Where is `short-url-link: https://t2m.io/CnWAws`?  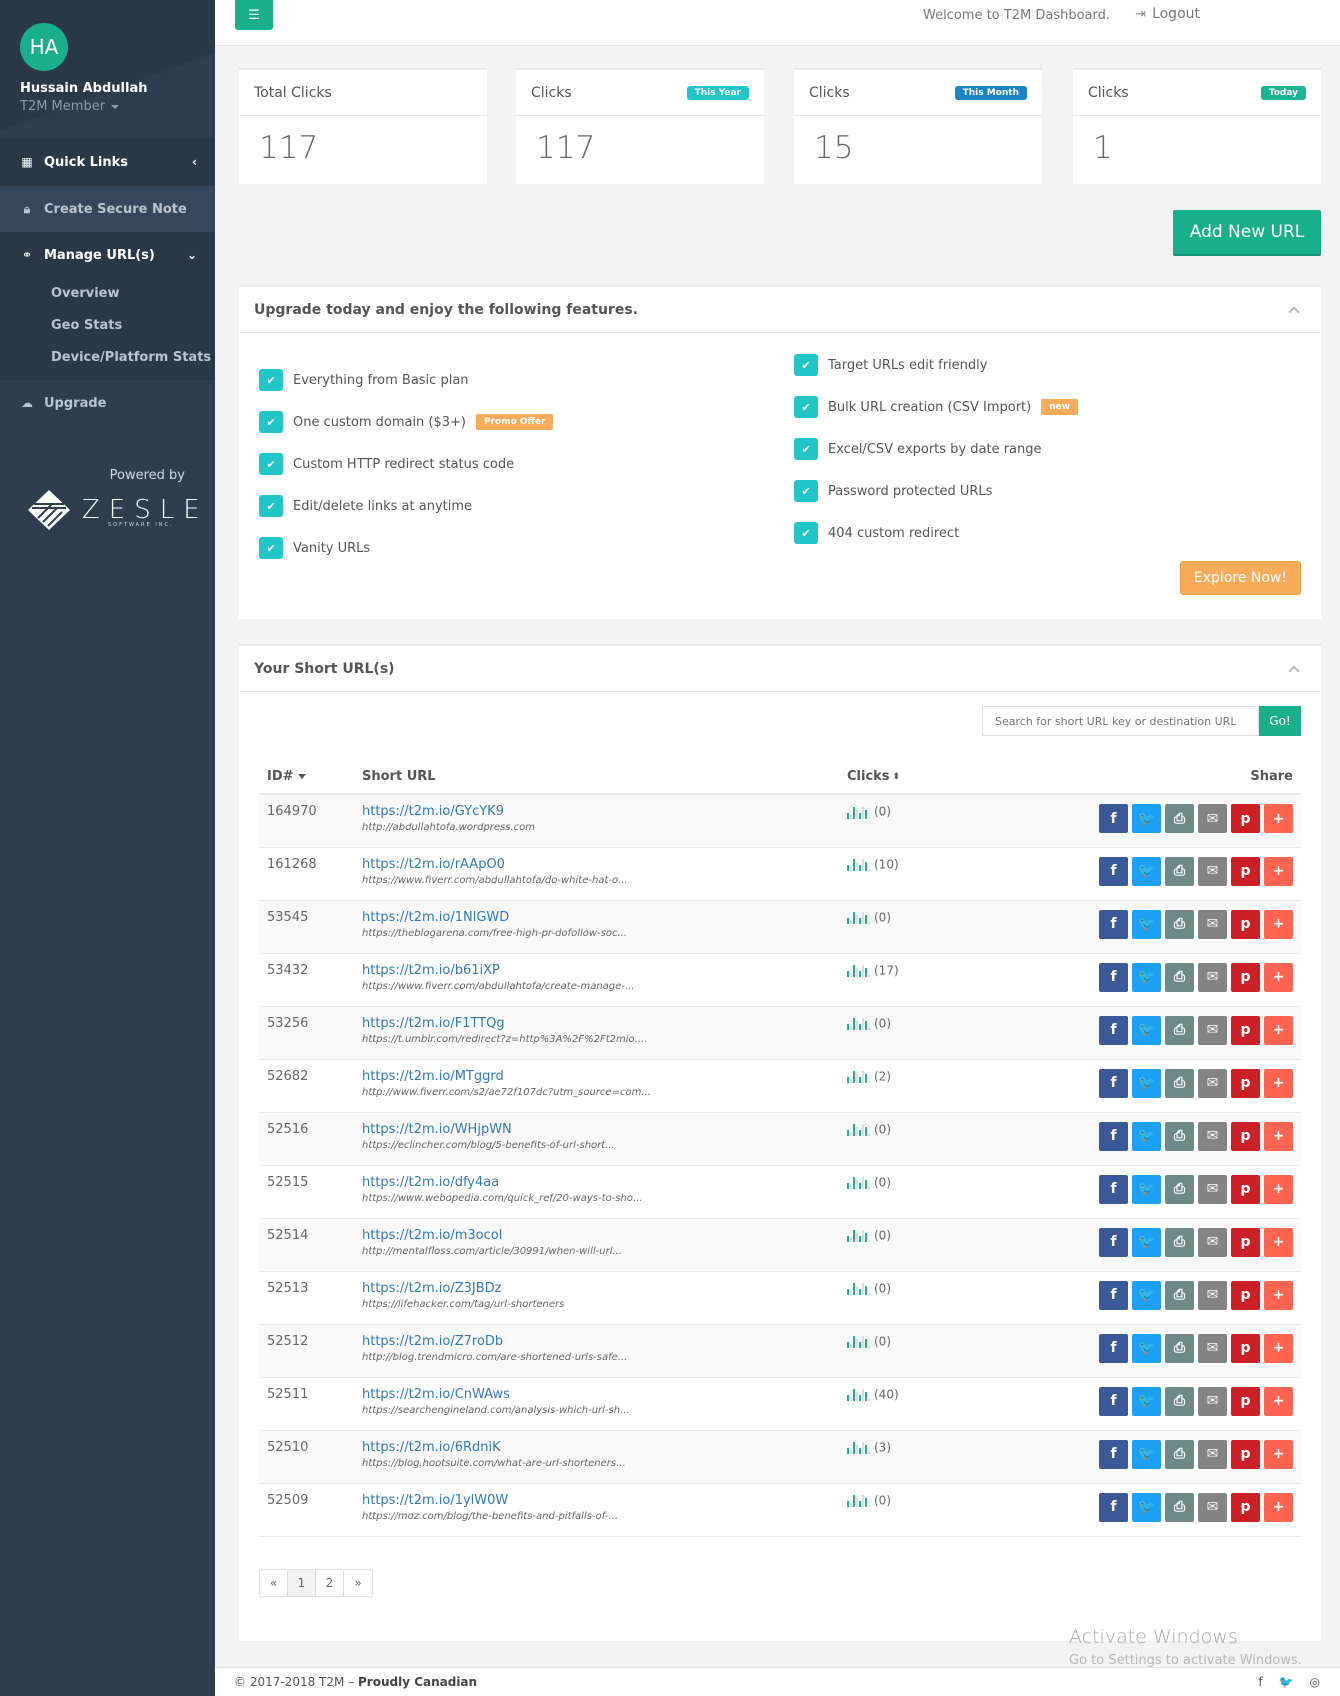
short-url-link: https://t2m.io/CnWAws is located at coordinates (596, 1394).